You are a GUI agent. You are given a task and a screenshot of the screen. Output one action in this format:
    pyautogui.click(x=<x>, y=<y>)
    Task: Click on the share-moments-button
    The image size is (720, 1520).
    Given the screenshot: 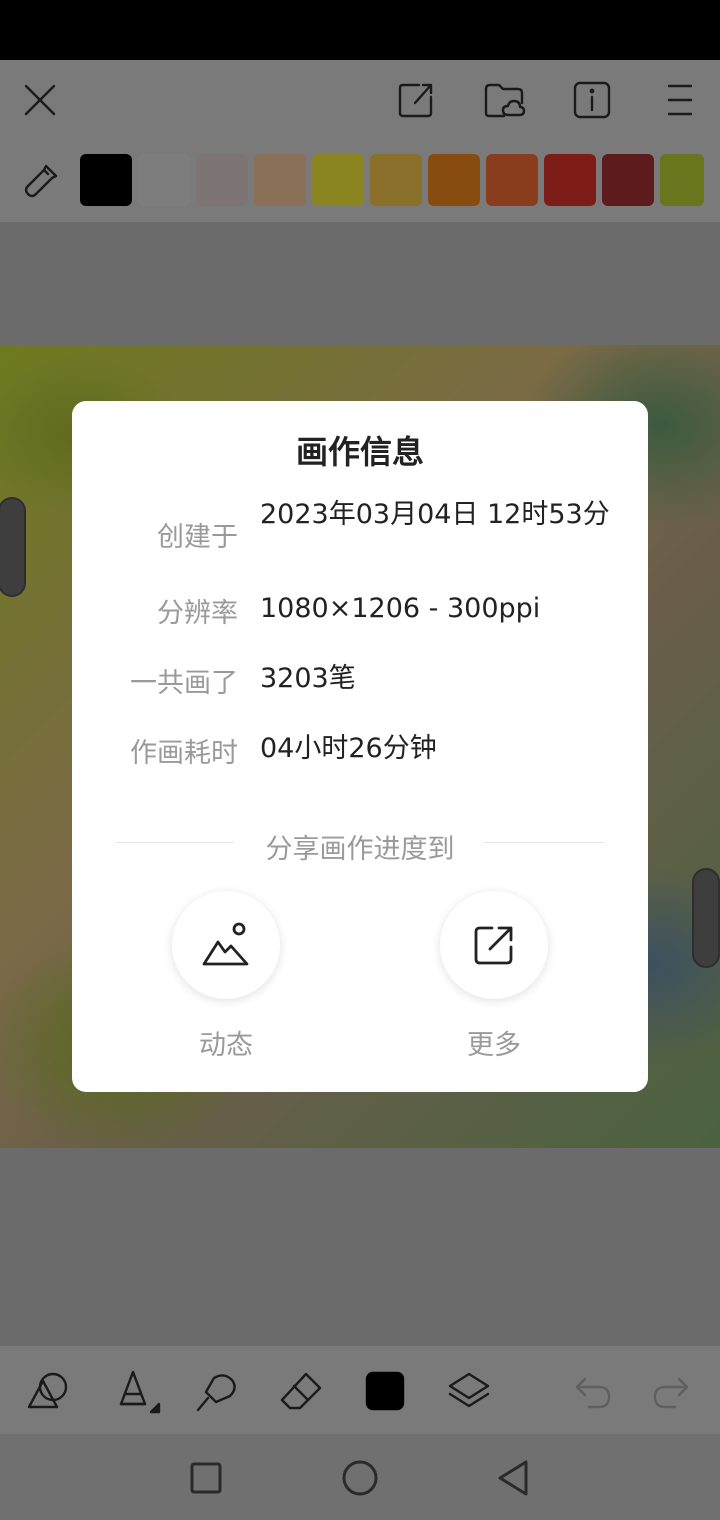 What is the action you would take?
    pyautogui.click(x=226, y=945)
    